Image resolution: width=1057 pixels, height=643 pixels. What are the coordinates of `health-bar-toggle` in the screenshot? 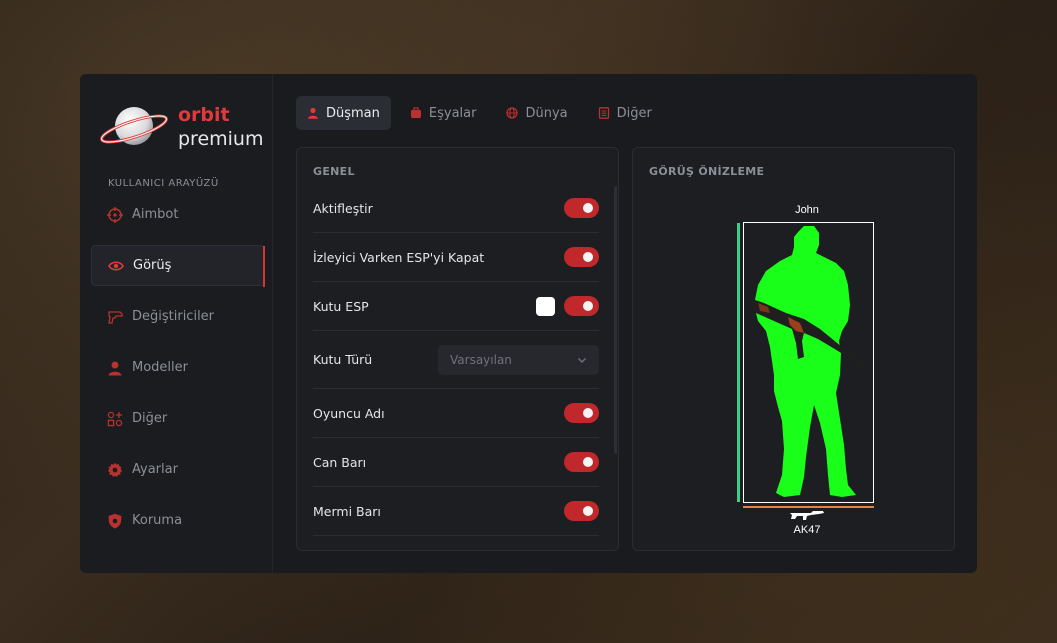 It's located at (581, 462).